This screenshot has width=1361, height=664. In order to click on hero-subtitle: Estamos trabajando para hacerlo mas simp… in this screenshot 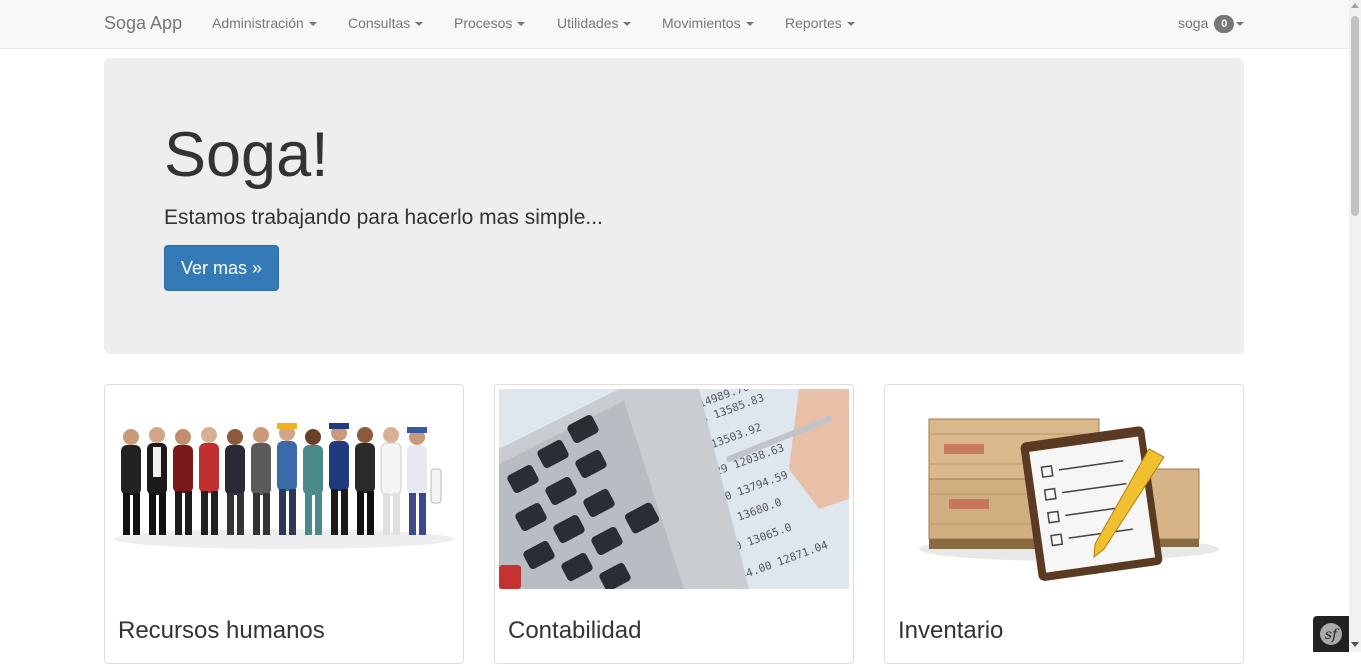, I will do `click(383, 217)`.